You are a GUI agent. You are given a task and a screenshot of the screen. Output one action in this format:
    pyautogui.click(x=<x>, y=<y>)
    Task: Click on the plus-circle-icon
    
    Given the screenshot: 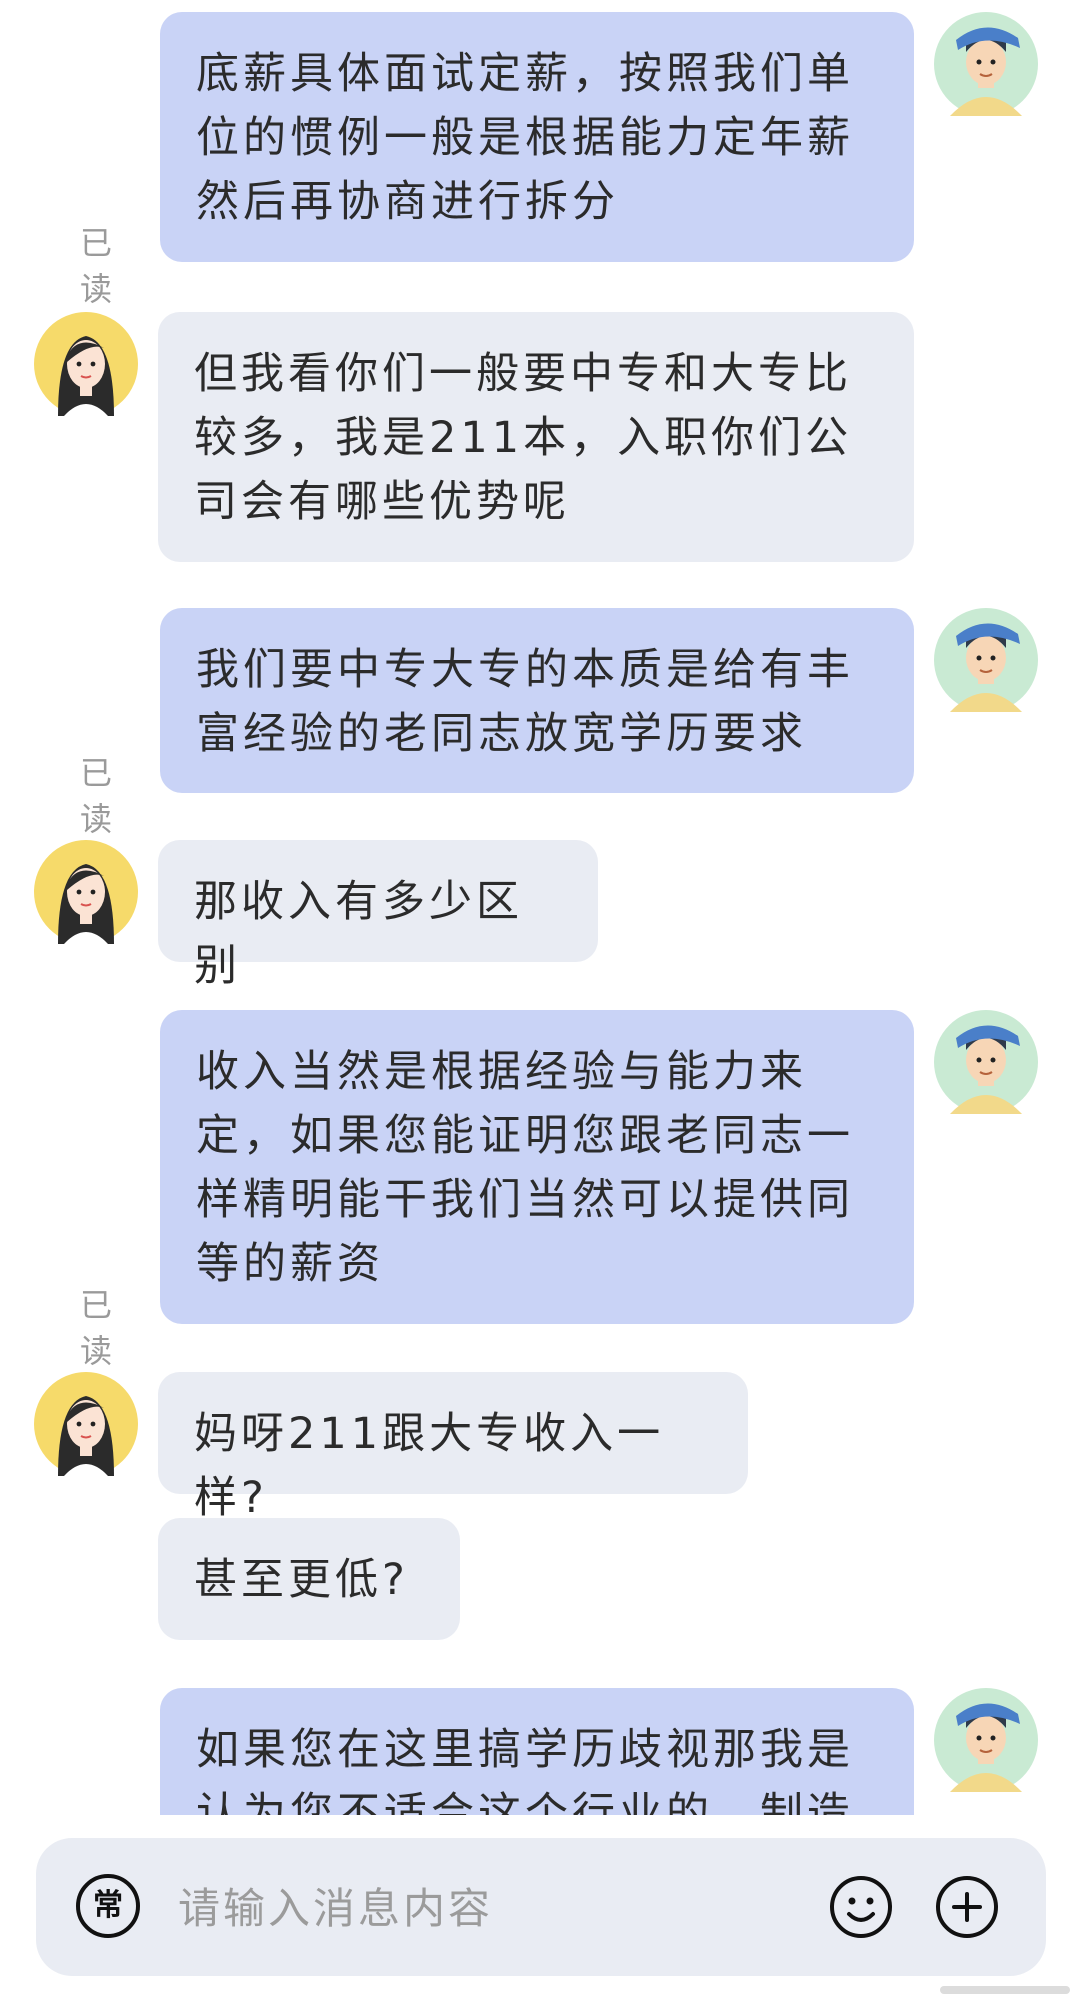 What is the action you would take?
    pyautogui.click(x=967, y=1907)
    